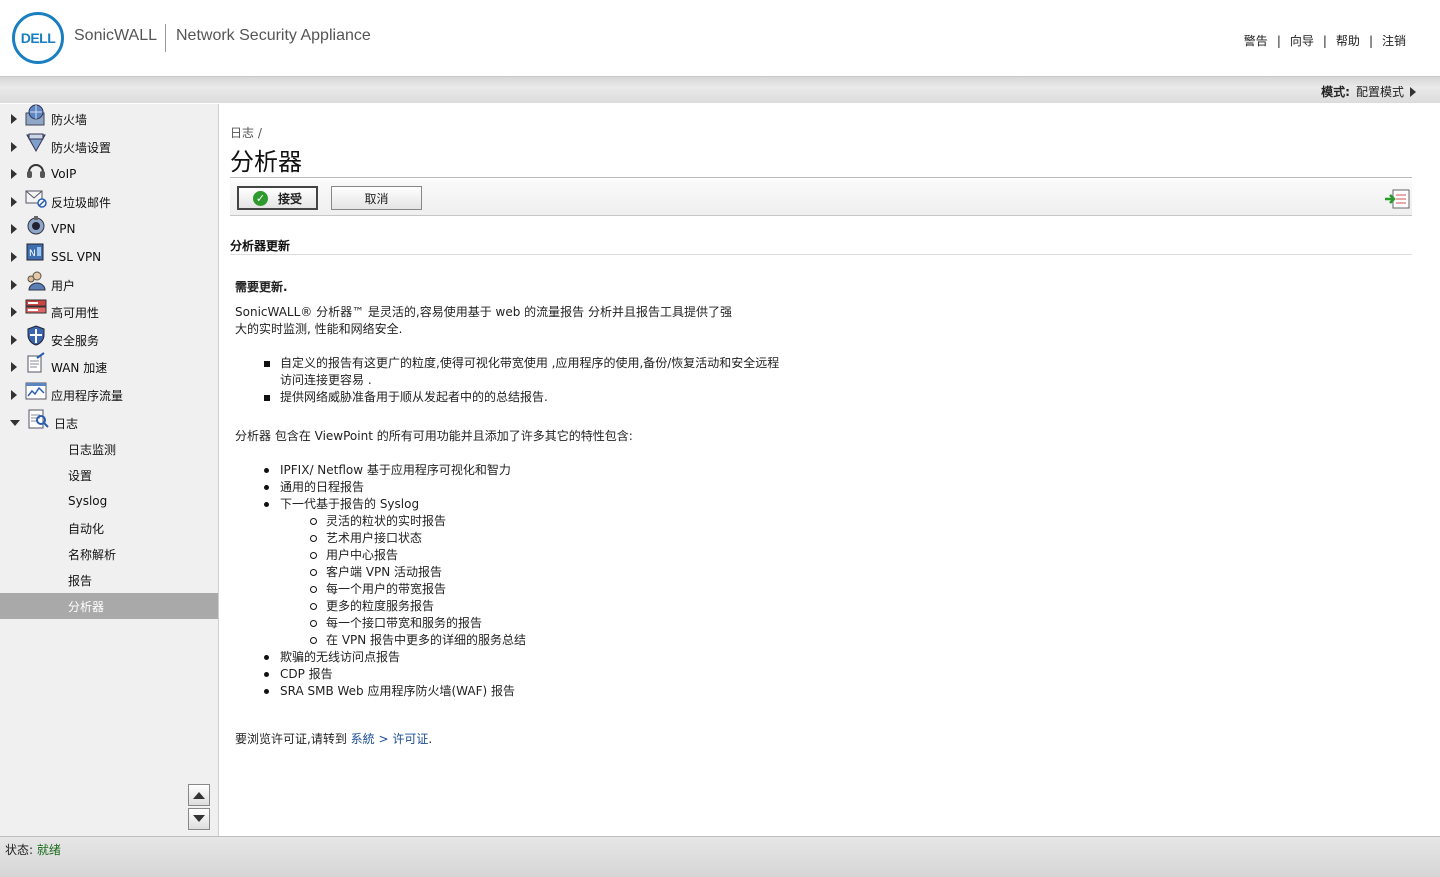 The height and width of the screenshot is (877, 1440). What do you see at coordinates (63, 229) in the screenshot?
I see `sidebar-item-label: VPN` at bounding box center [63, 229].